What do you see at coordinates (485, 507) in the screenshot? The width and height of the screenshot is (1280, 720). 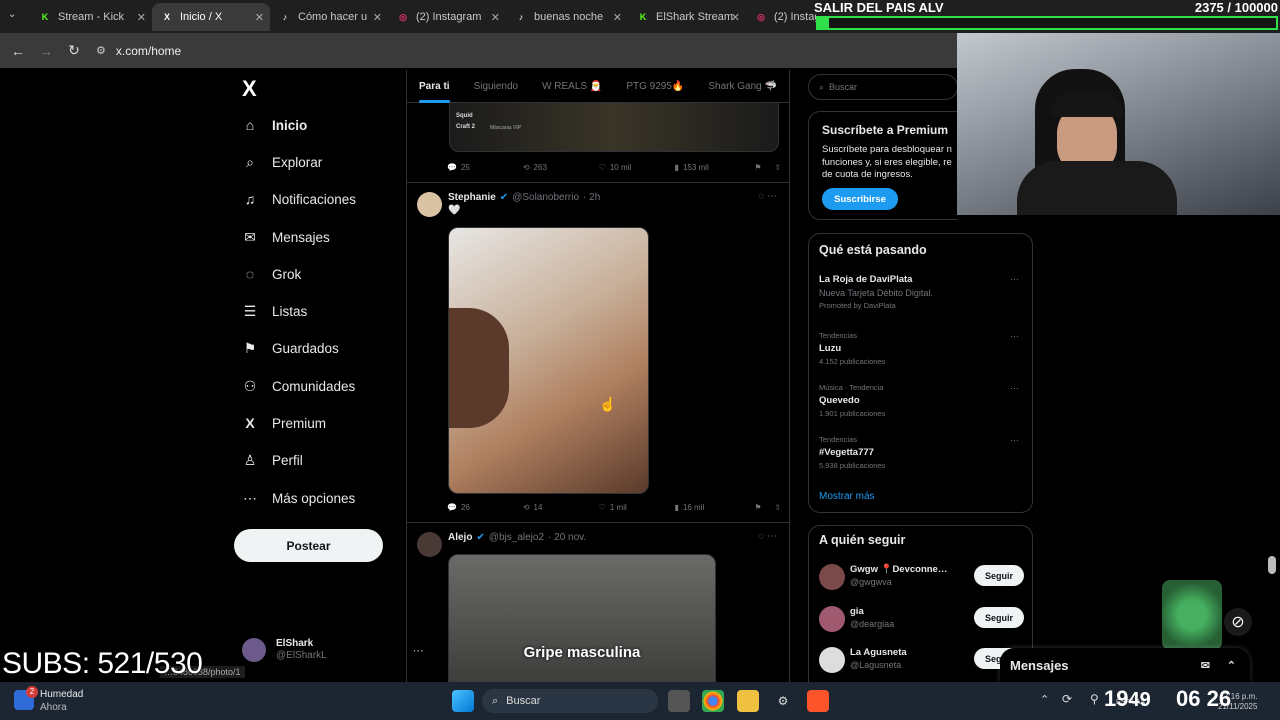 I see `reply-button: 💬 26` at bounding box center [485, 507].